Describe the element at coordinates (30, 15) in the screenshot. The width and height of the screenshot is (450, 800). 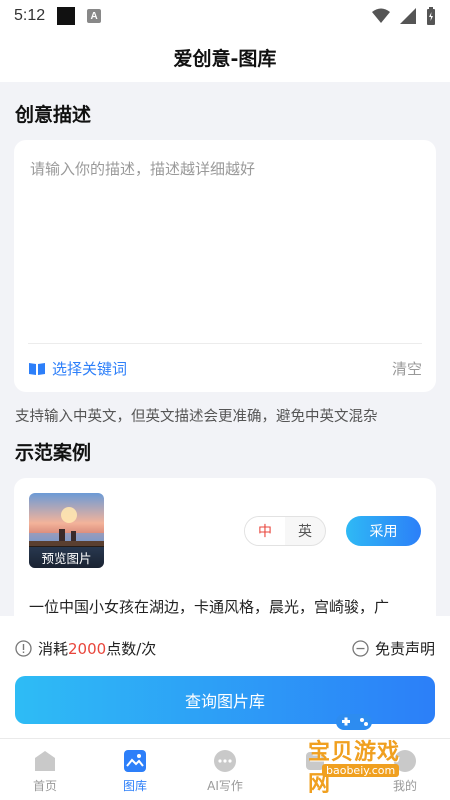
I see `status-time: 5:12` at that location.